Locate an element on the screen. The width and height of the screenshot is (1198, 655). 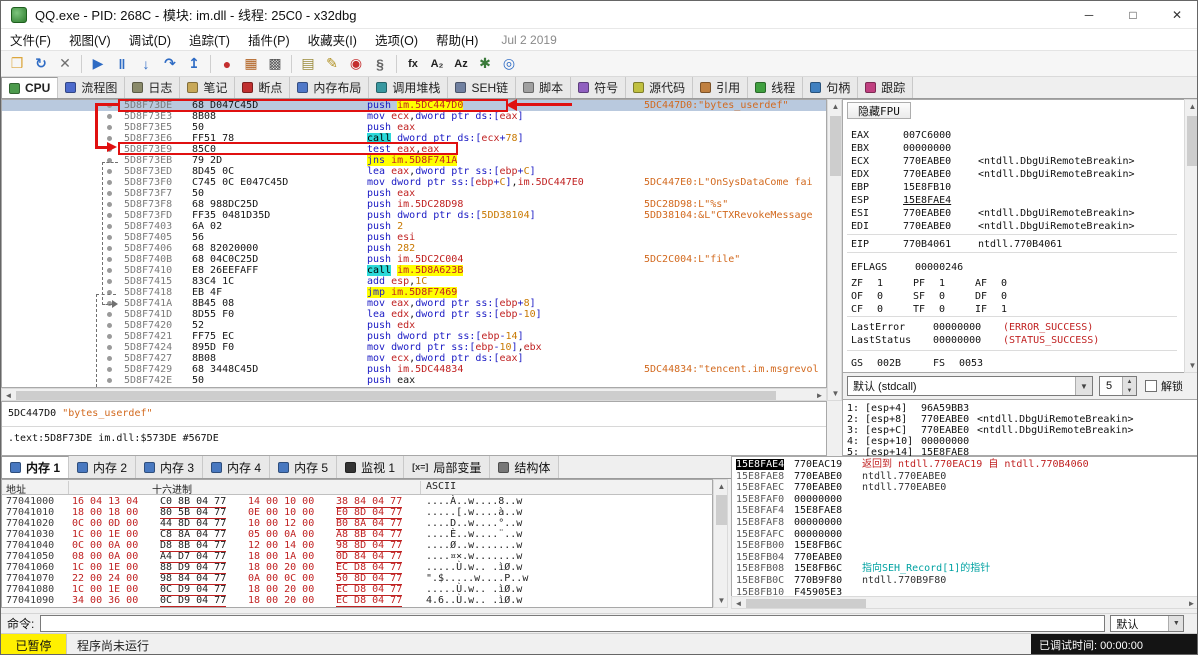
disasm-row: 5D8F73F7 50 push eax is located at coordinates (414, 193).